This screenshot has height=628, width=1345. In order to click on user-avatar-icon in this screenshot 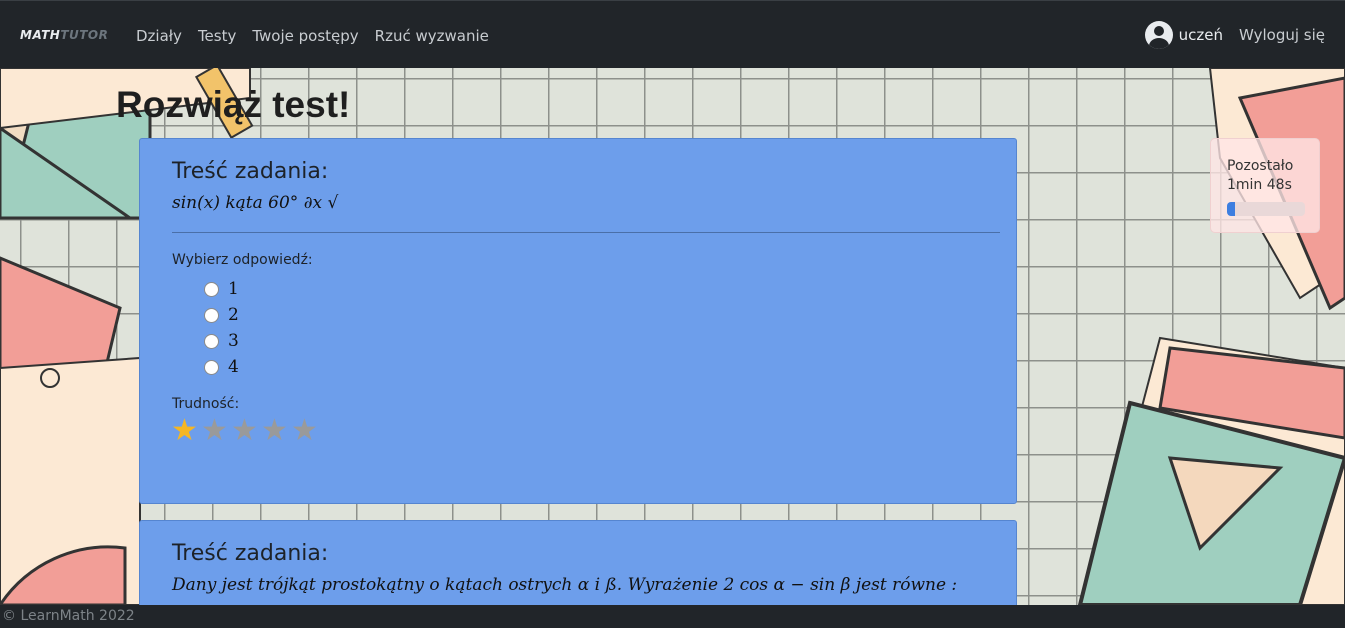, I will do `click(1158, 35)`.